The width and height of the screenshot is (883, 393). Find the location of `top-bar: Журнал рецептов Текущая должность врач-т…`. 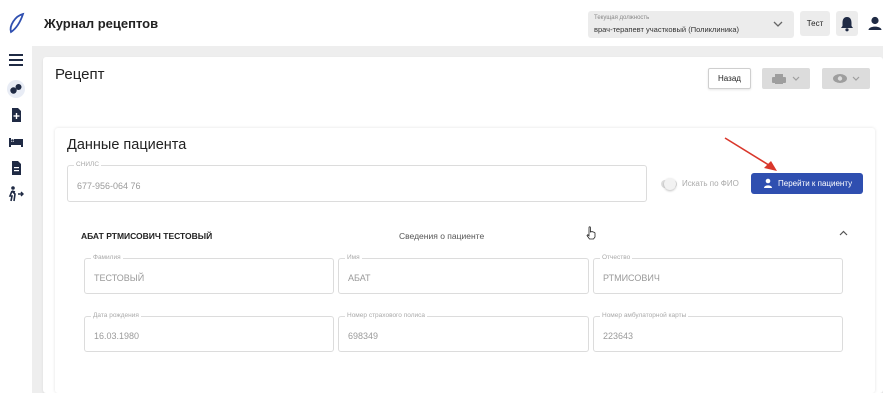

top-bar: Журнал рецептов Текущая должность врач-т… is located at coordinates (441, 23).